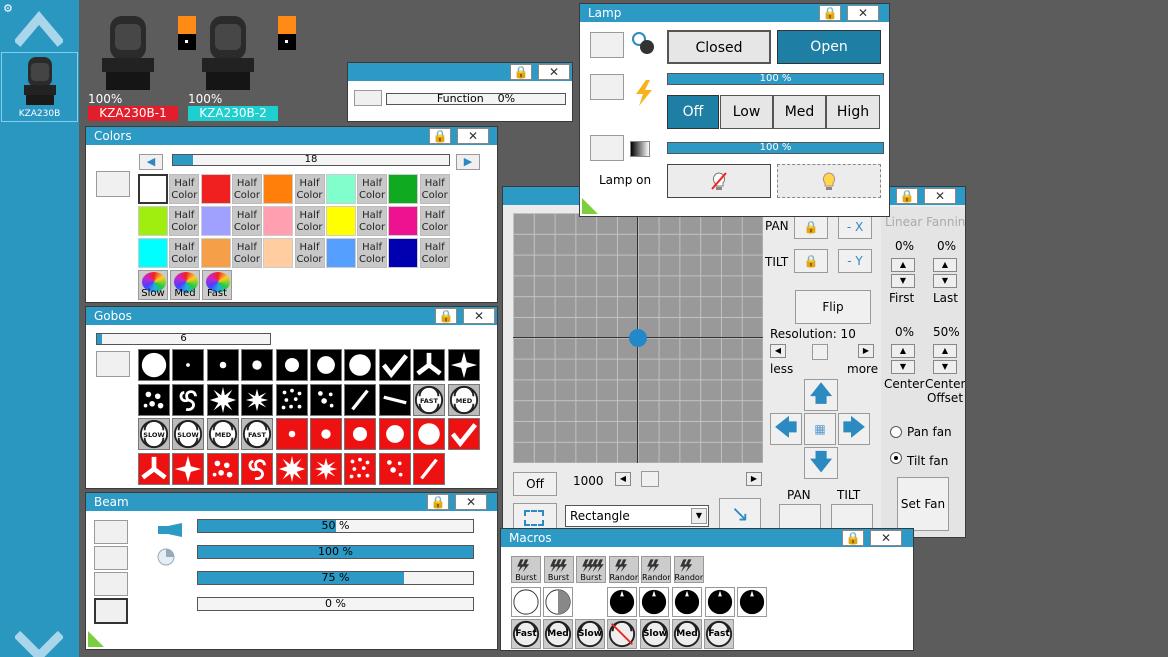 The height and width of the screenshot is (657, 1168). Describe the element at coordinates (183, 339) in the screenshot. I see `gobo-slider: 6` at that location.